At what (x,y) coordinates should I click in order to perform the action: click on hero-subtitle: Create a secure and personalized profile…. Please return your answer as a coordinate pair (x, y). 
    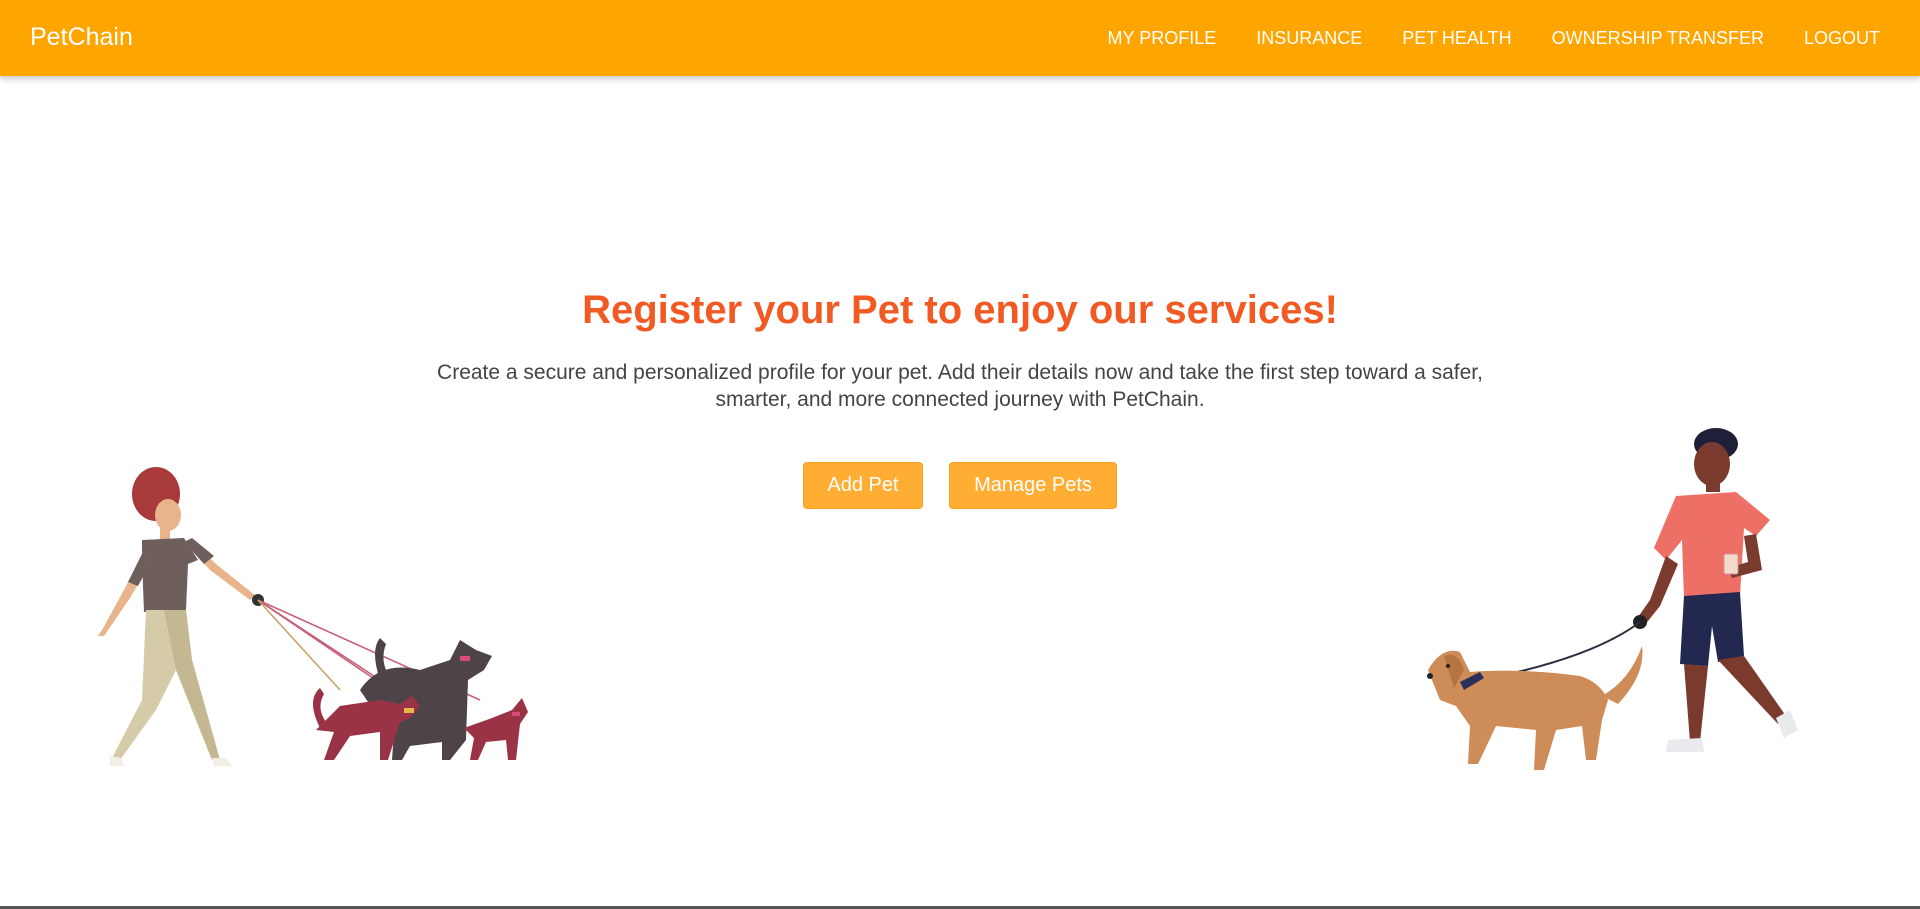
    Looking at the image, I should click on (960, 386).